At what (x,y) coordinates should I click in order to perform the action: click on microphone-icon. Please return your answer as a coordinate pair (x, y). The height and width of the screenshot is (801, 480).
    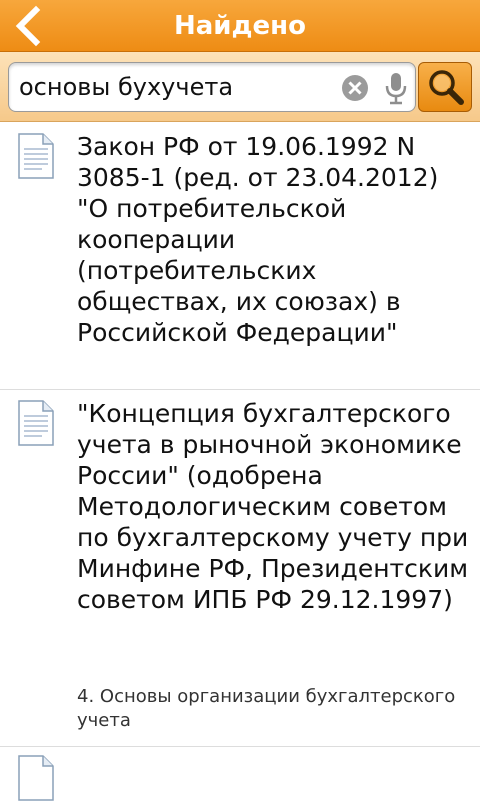
    Looking at the image, I should click on (396, 89).